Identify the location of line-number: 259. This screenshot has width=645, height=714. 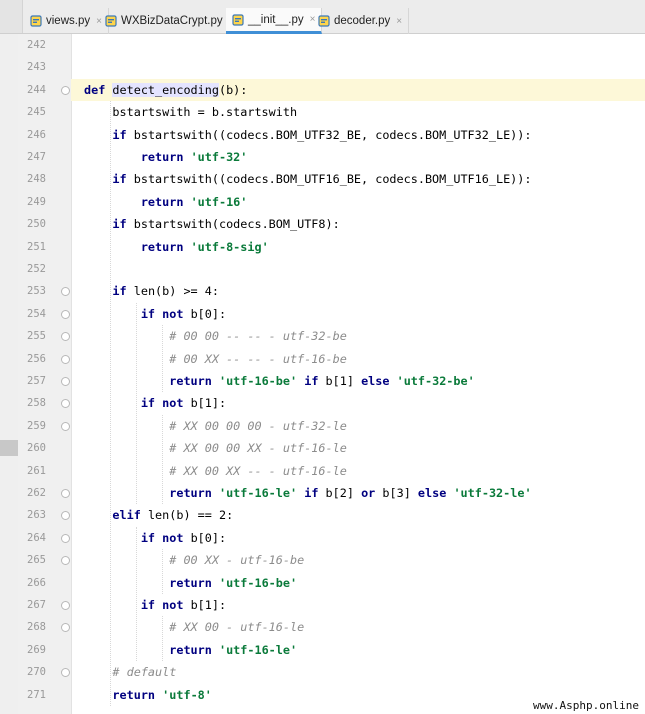
(36, 425).